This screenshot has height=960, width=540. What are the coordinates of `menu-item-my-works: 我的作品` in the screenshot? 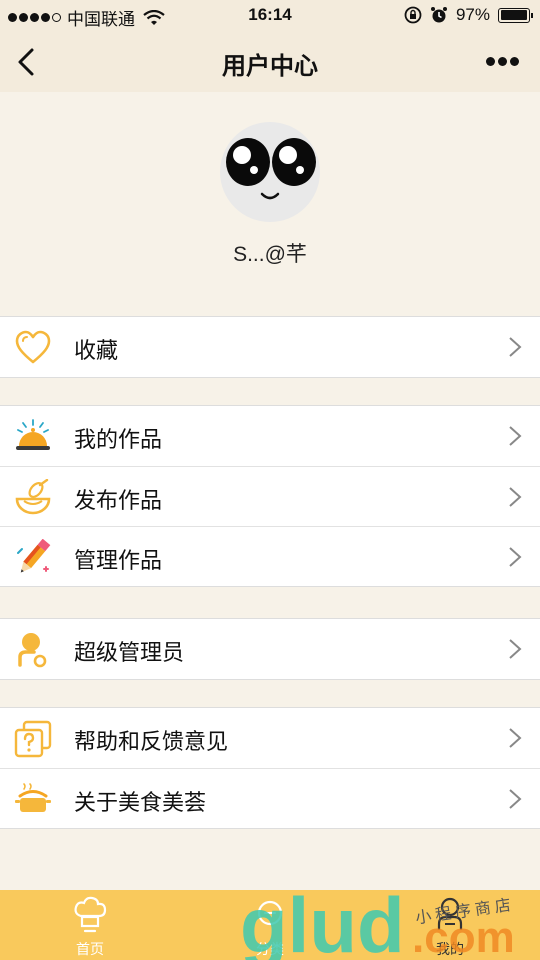 It's located at (270, 436).